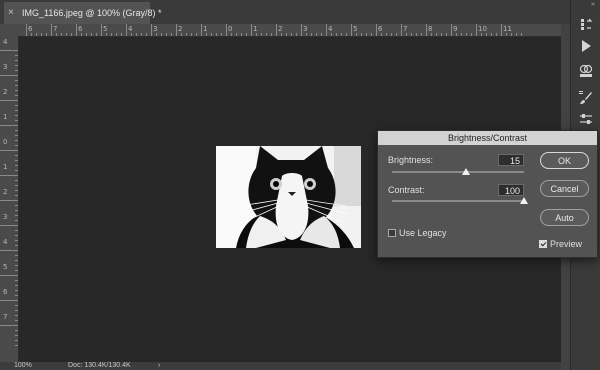  I want to click on ok-button: OK, so click(564, 160).